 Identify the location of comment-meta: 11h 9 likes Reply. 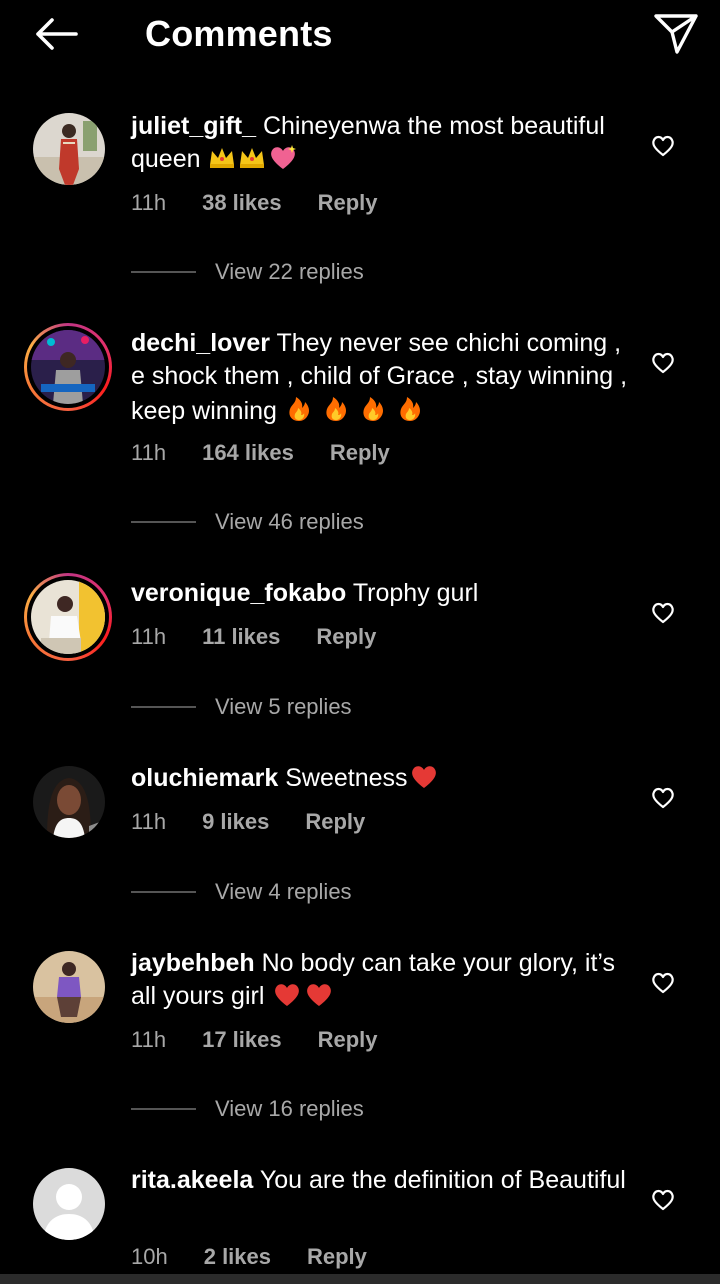
(248, 822).